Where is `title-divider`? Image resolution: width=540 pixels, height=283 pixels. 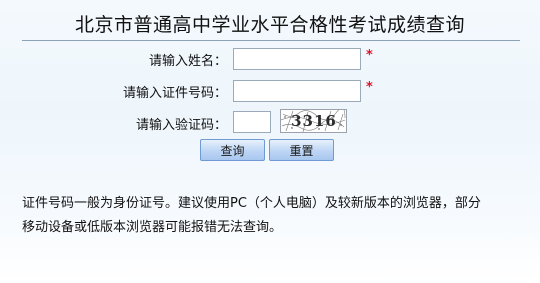 title-divider is located at coordinates (271, 40).